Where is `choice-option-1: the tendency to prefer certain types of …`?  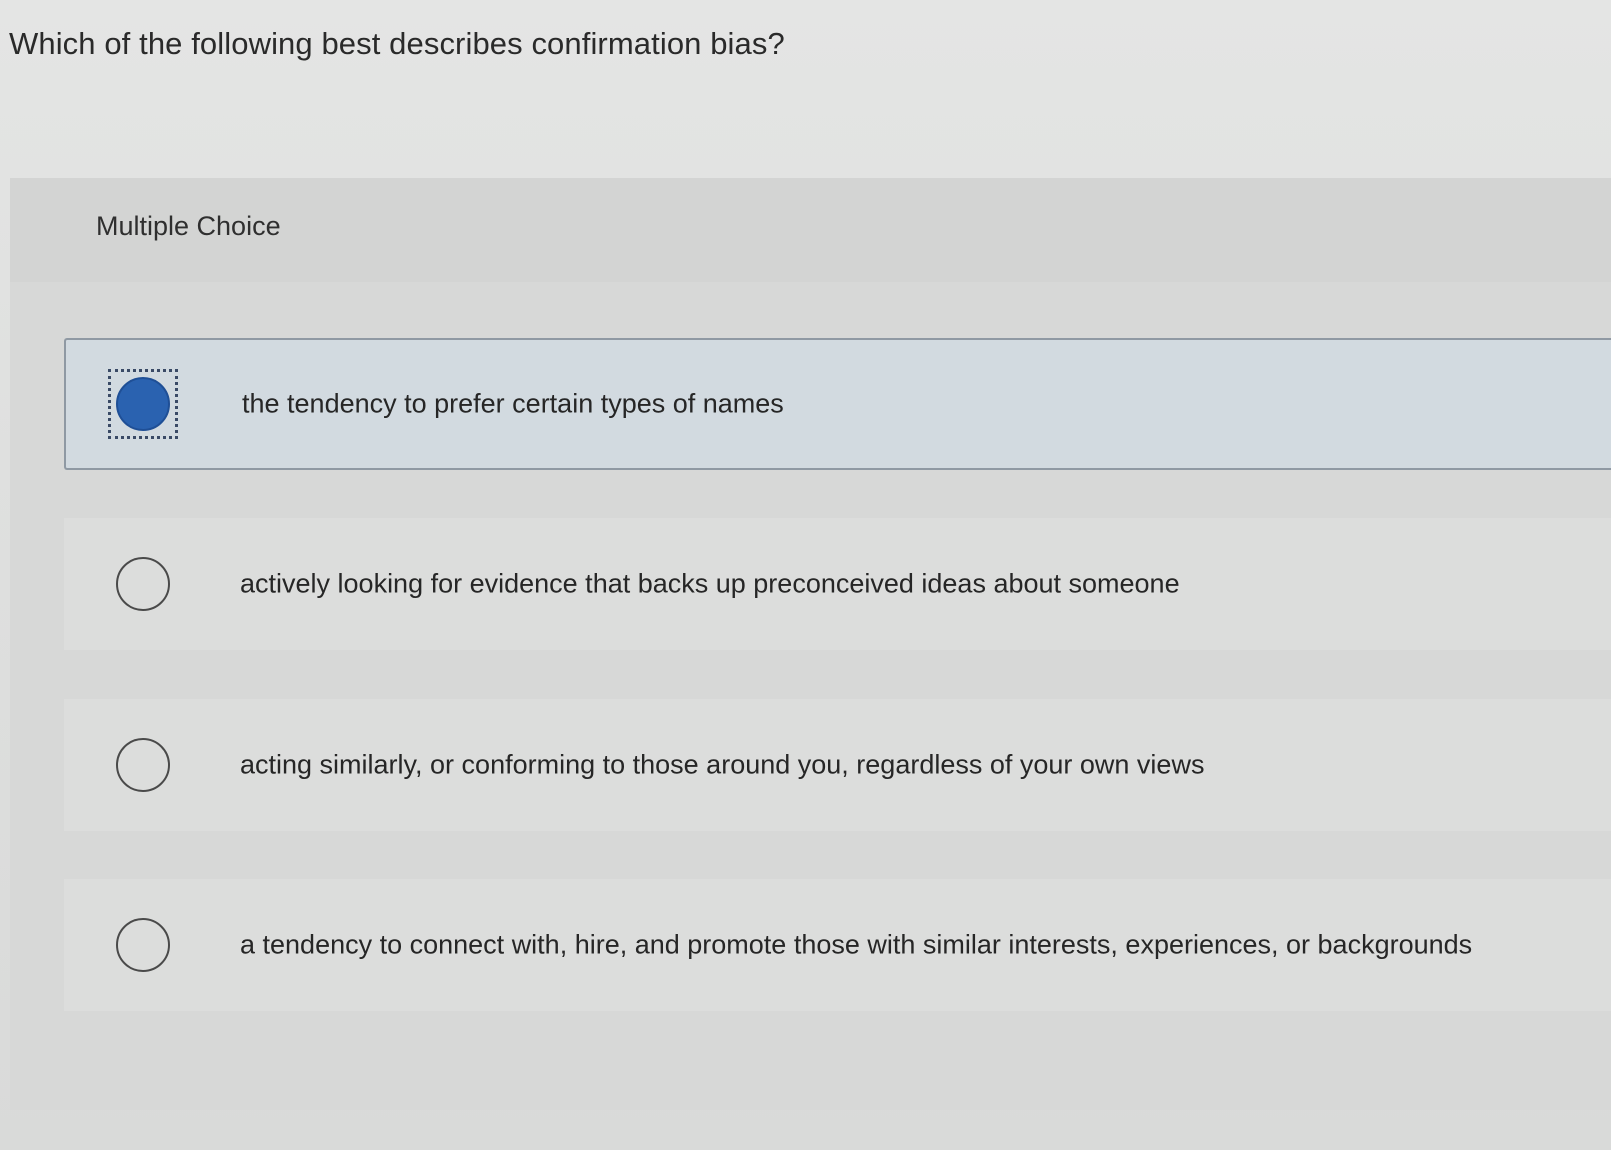
choice-option-1: the tendency to prefer certain types of … is located at coordinates (837, 404).